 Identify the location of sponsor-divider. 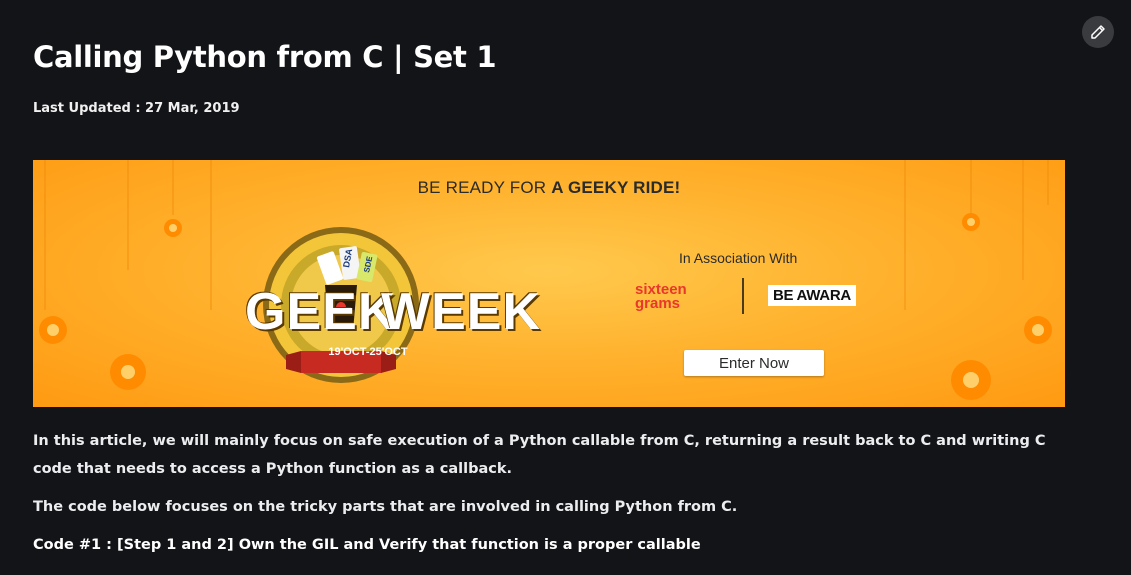
(743, 296).